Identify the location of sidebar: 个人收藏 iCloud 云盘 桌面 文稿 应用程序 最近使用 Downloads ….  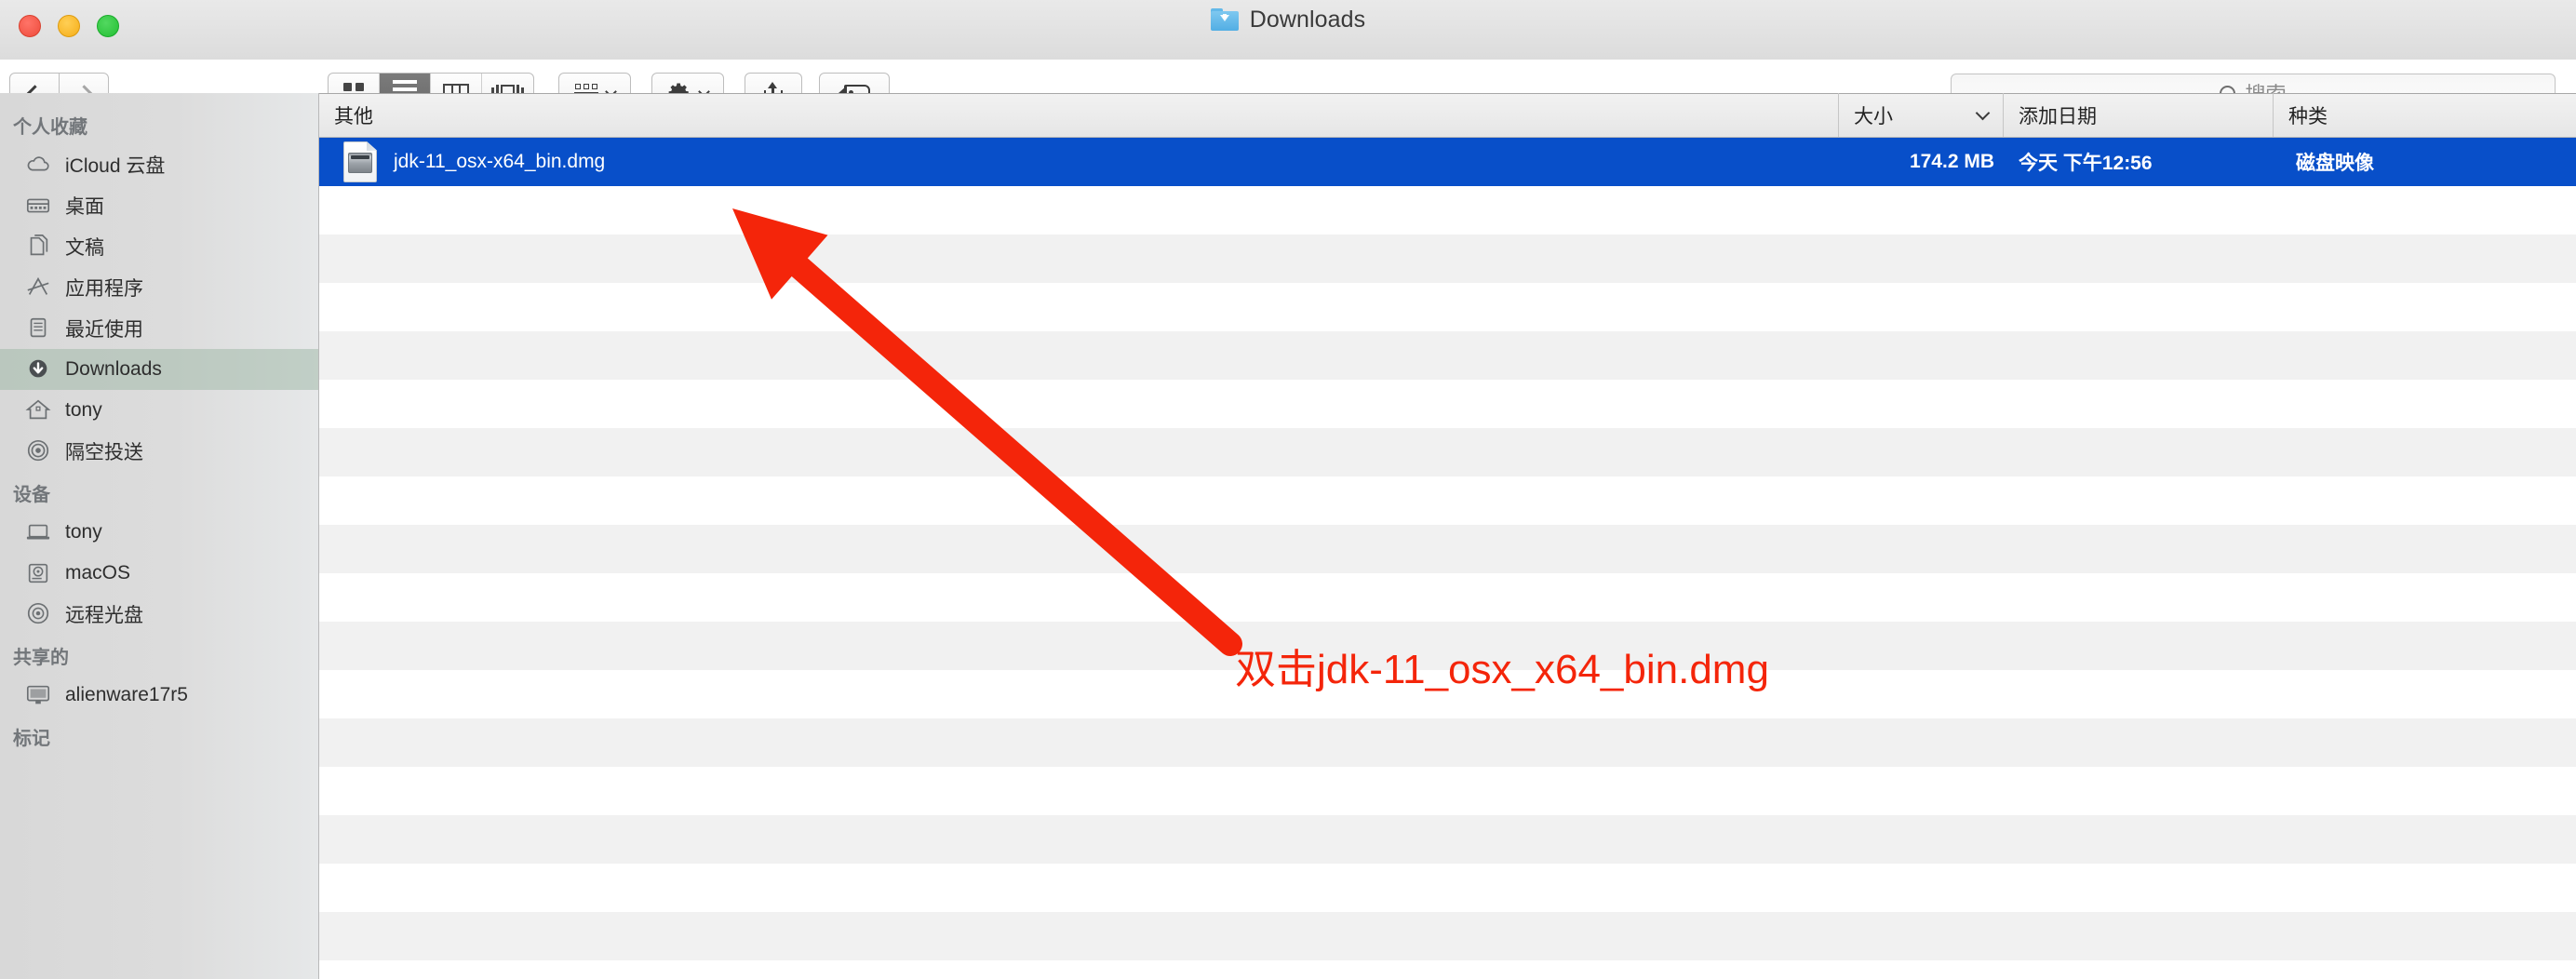
(159, 536).